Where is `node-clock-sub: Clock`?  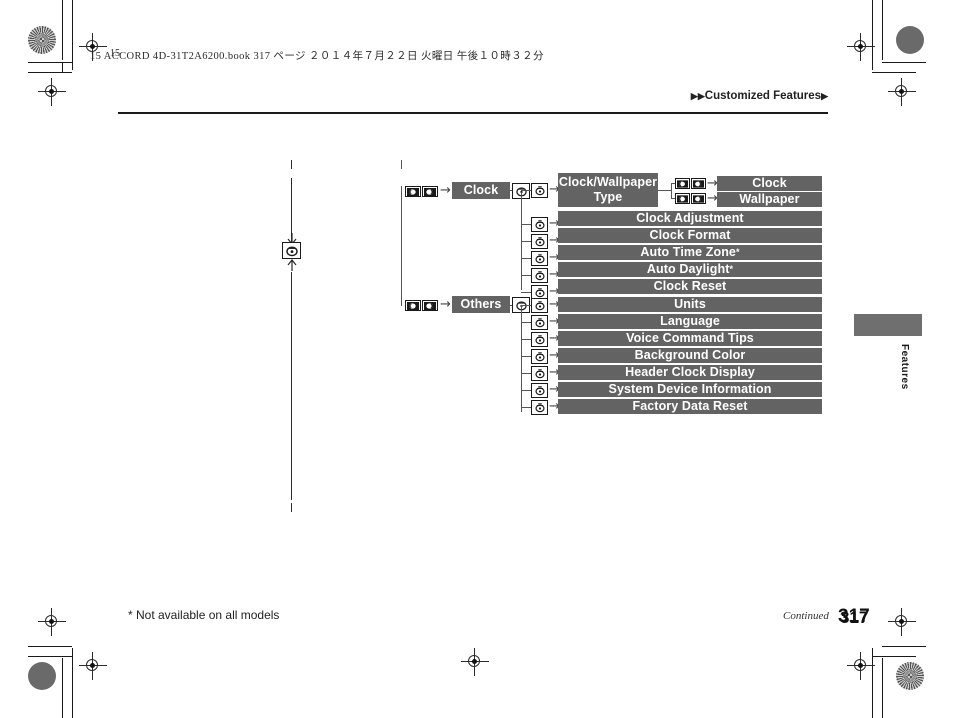 node-clock-sub: Clock is located at coordinates (769, 183).